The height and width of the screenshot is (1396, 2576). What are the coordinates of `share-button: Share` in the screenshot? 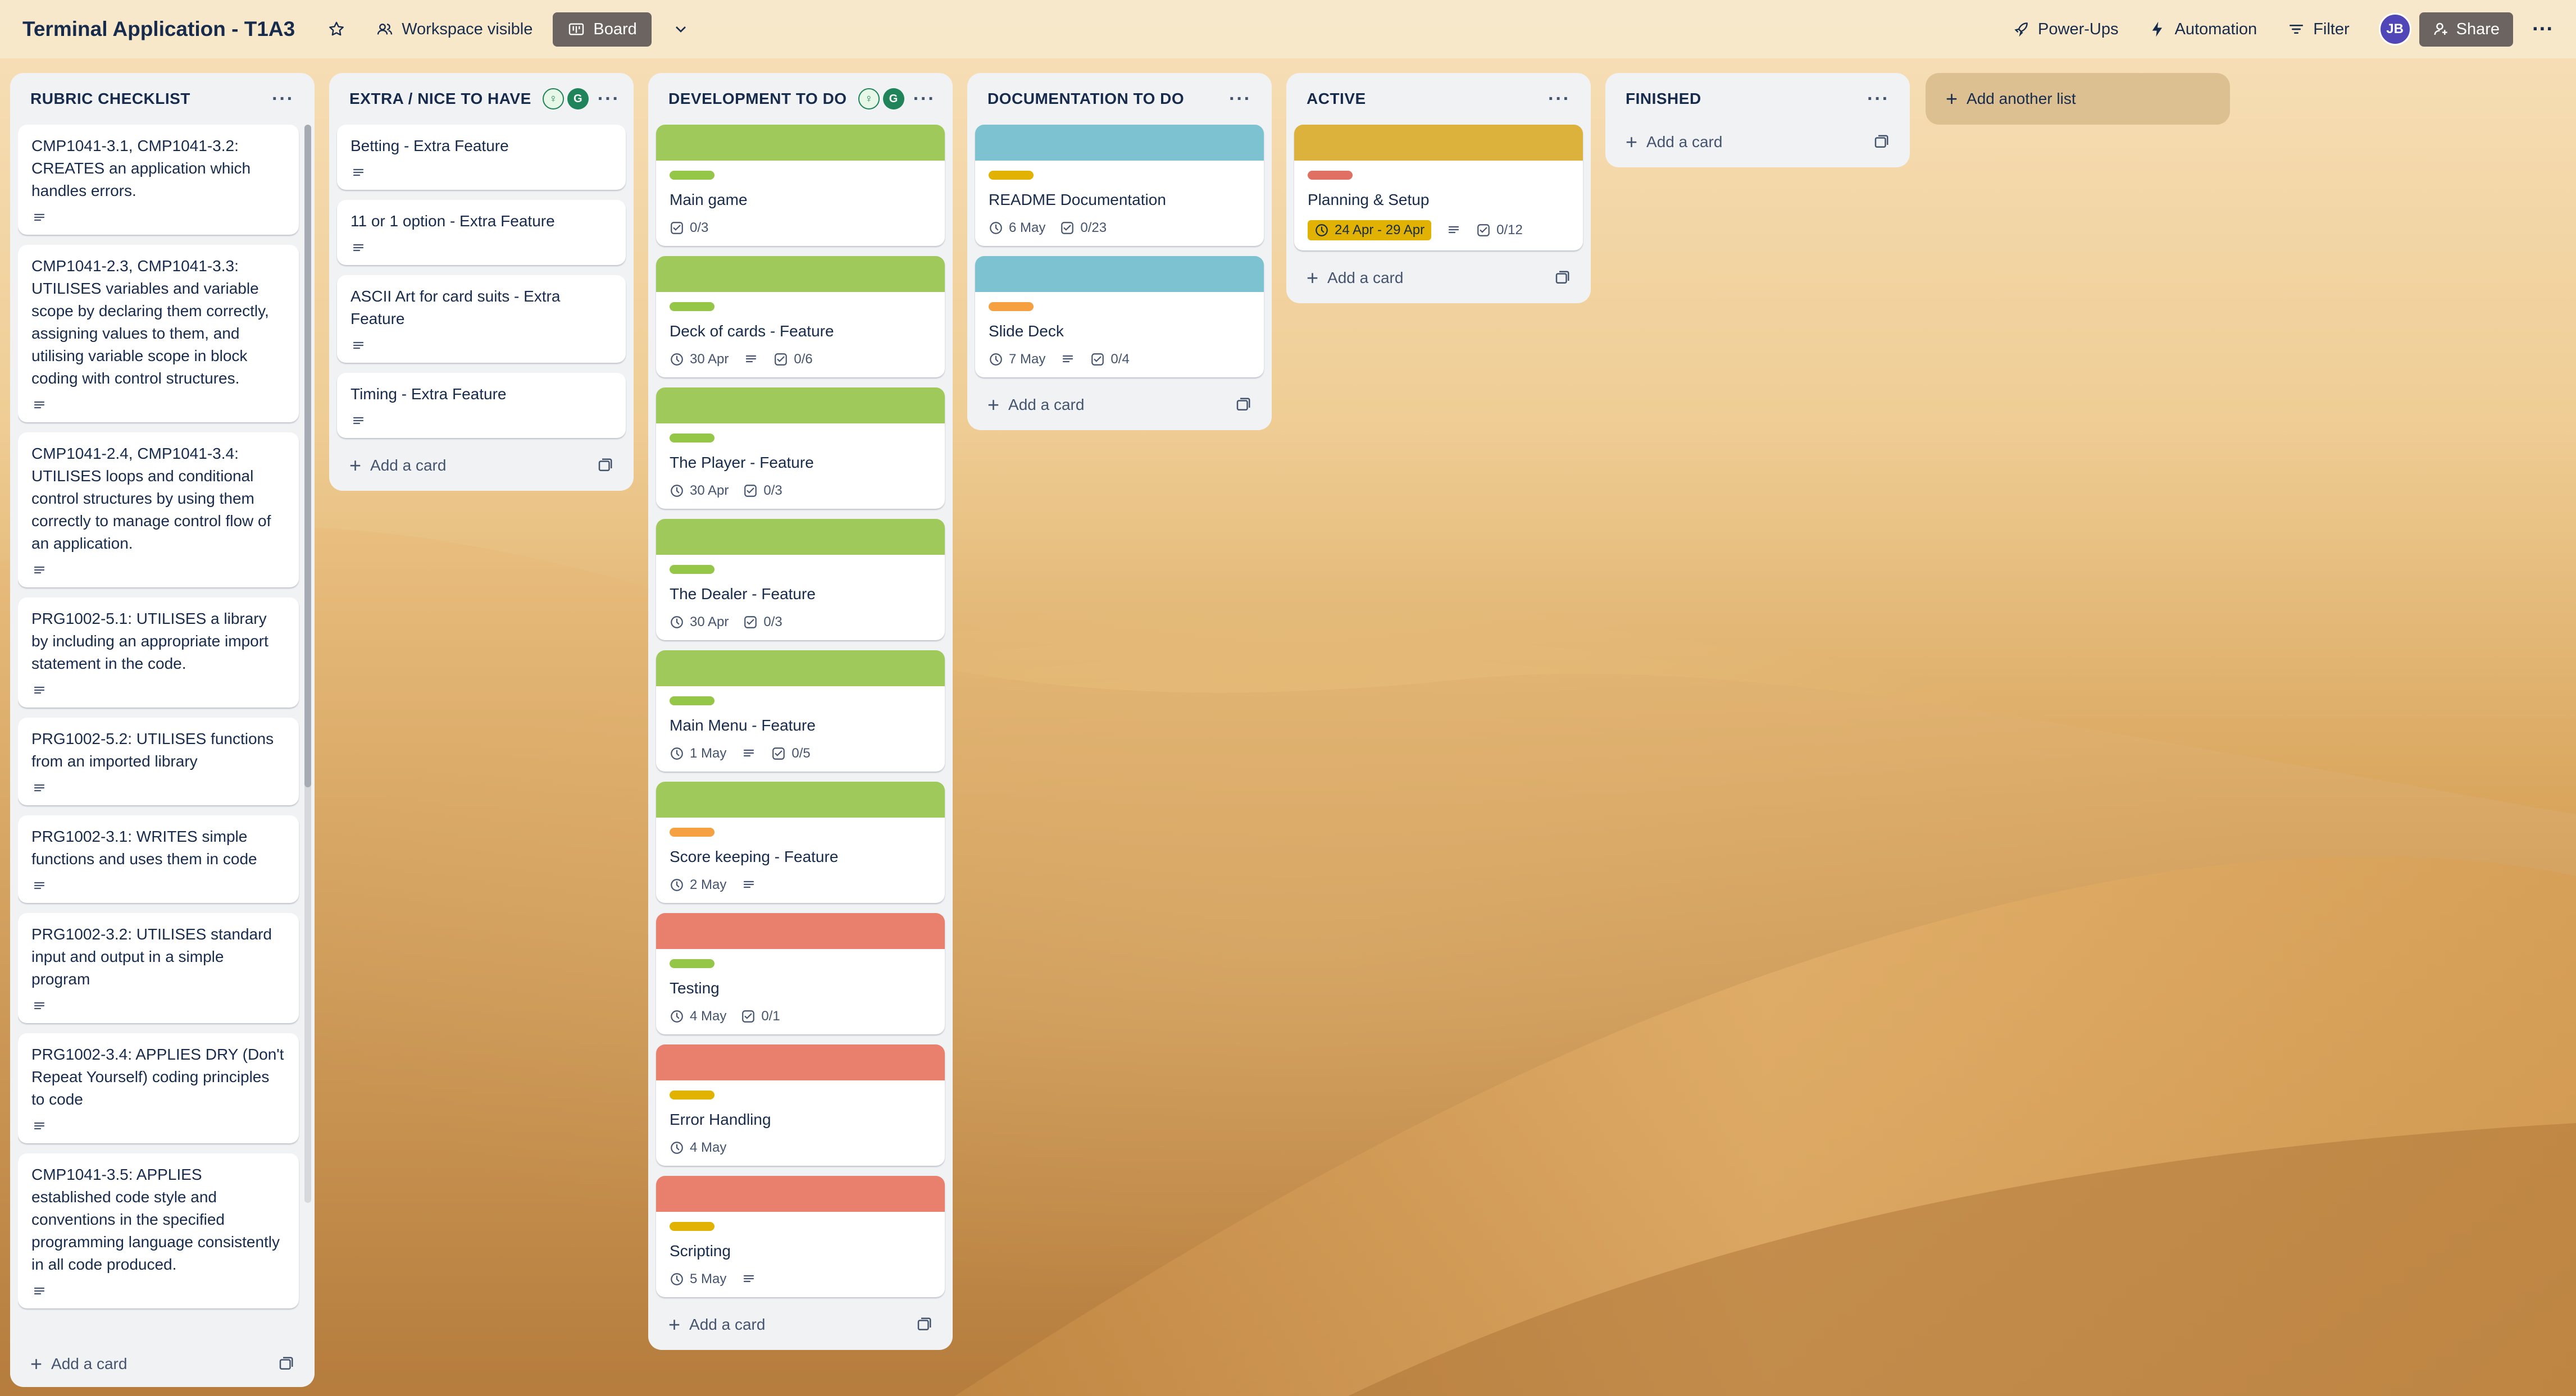 It's located at (2466, 29).